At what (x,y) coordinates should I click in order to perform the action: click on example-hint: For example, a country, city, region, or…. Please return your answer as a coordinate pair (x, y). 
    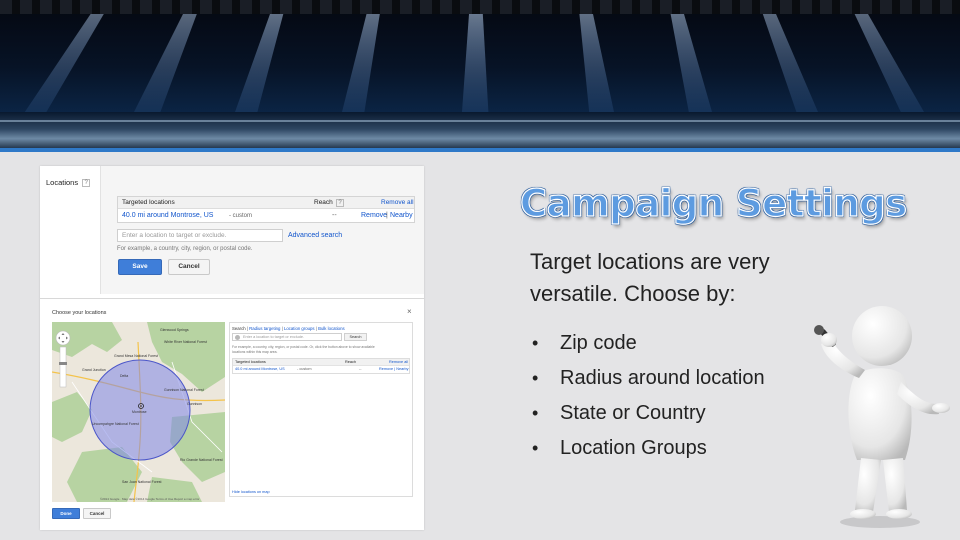
    Looking at the image, I should click on (185, 249).